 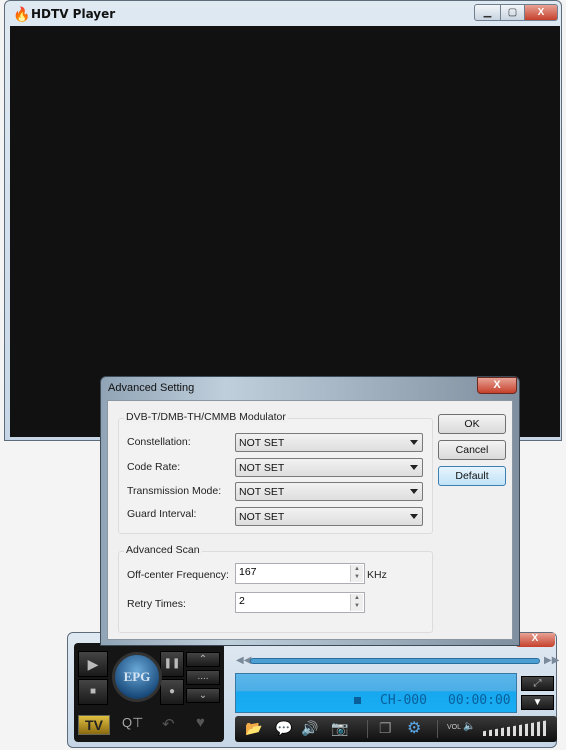 What do you see at coordinates (283, 728) in the screenshot?
I see `subtitle-icon: 💬` at bounding box center [283, 728].